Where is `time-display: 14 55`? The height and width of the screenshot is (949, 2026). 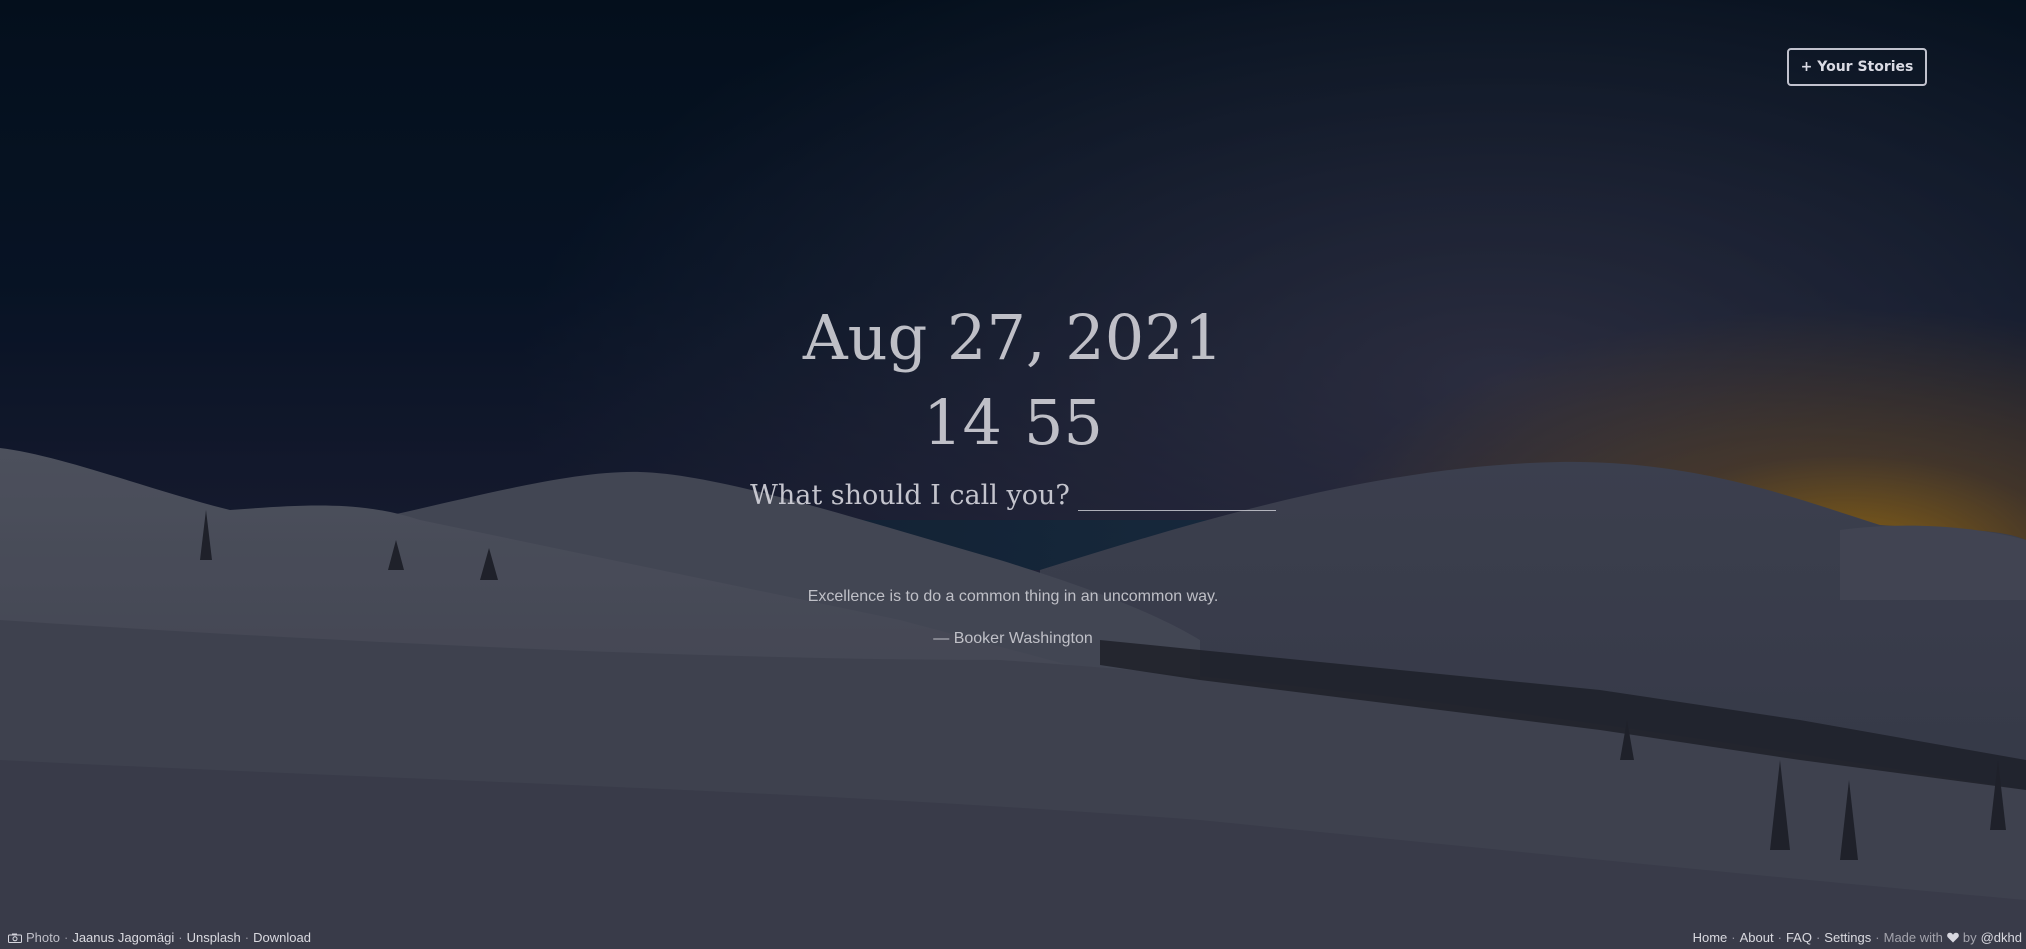
time-display: 14 55 is located at coordinates (1013, 423).